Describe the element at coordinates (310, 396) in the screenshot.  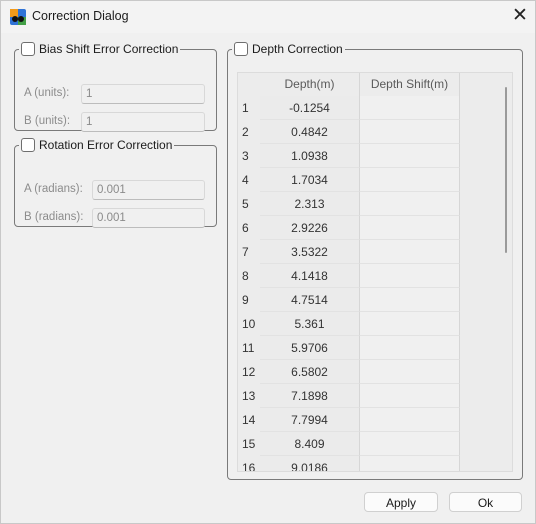
I see `depth-cell: 7.1898` at that location.